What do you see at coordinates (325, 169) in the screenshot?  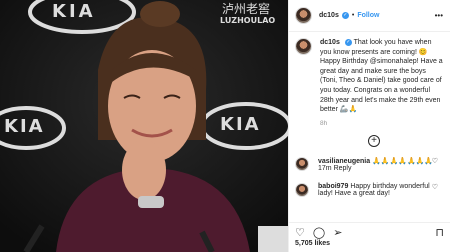 I see `comment-time: 17m` at bounding box center [325, 169].